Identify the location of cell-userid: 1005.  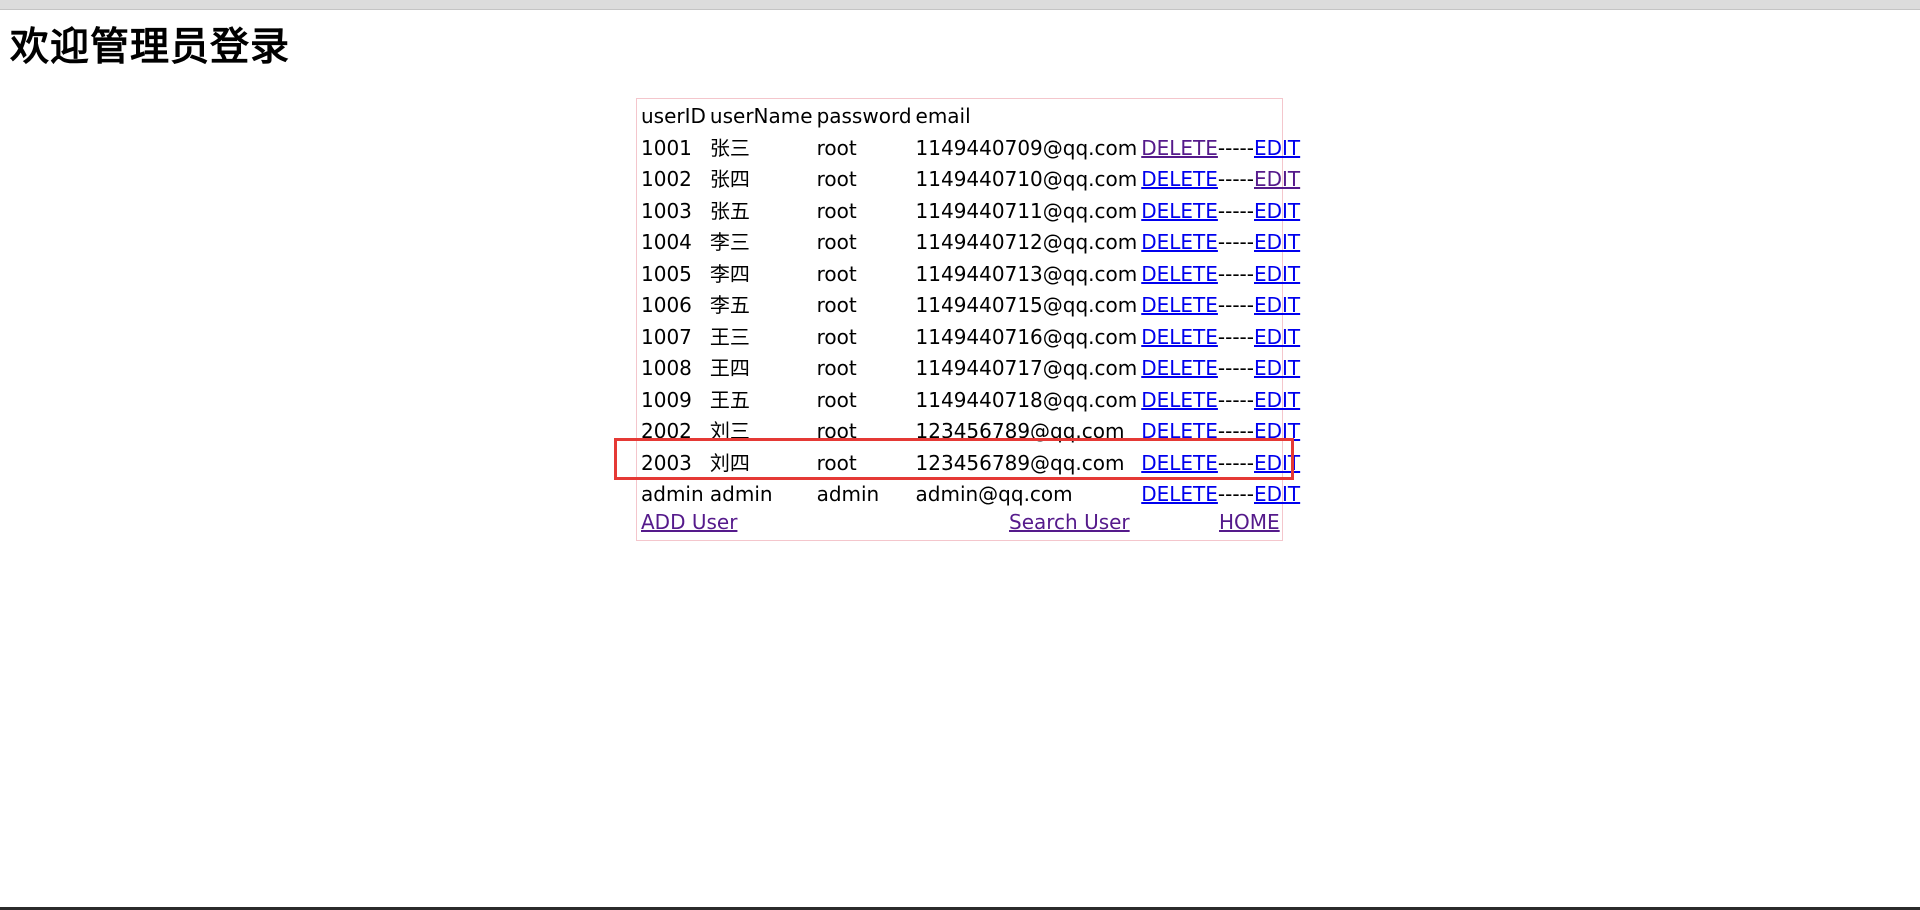
(666, 273).